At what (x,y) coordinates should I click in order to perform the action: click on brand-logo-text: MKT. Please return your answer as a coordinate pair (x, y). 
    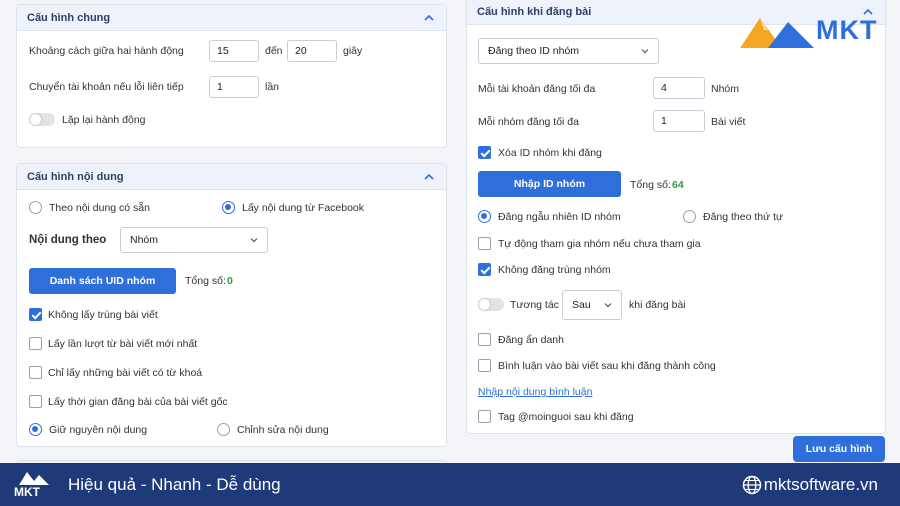
    Looking at the image, I should click on (847, 30).